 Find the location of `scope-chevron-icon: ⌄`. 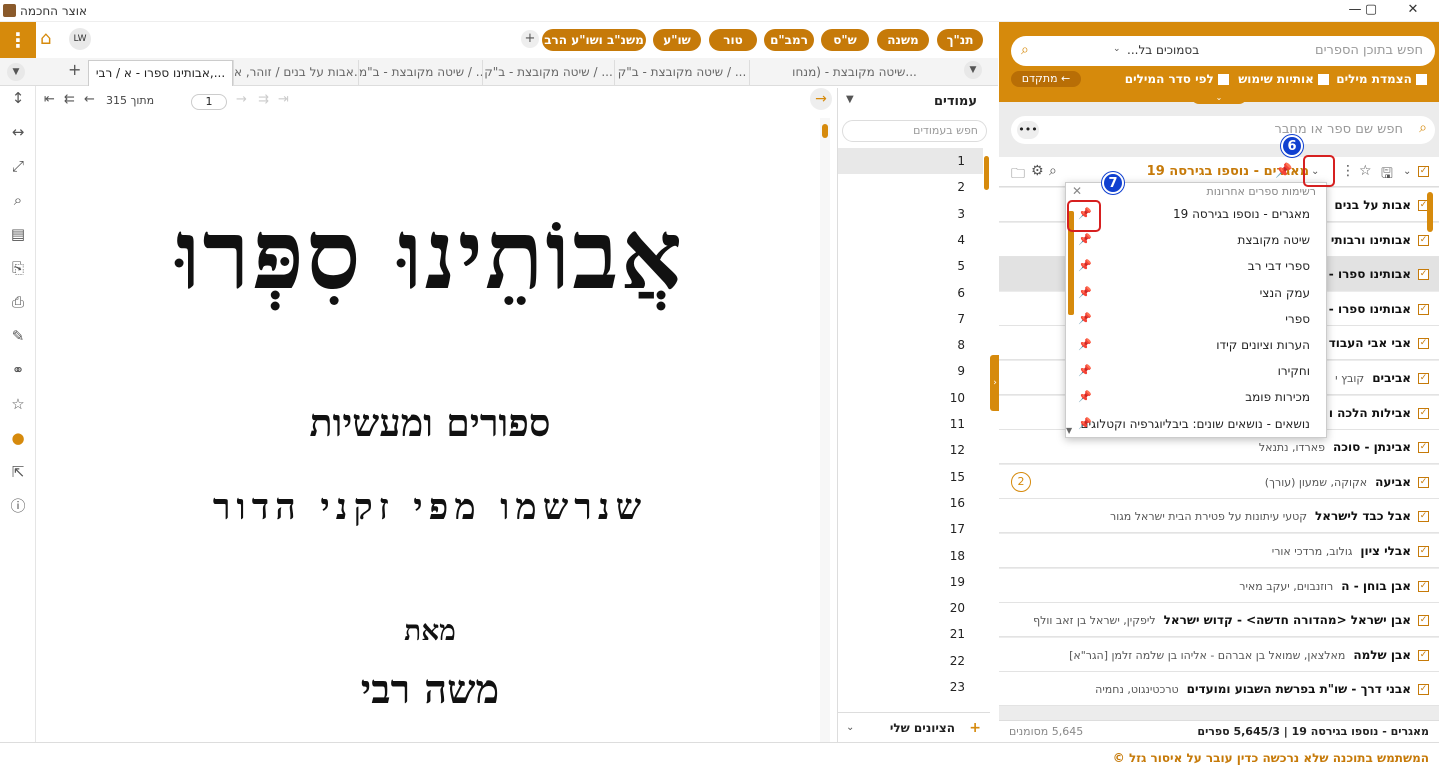

scope-chevron-icon: ⌄ is located at coordinates (1117, 49).